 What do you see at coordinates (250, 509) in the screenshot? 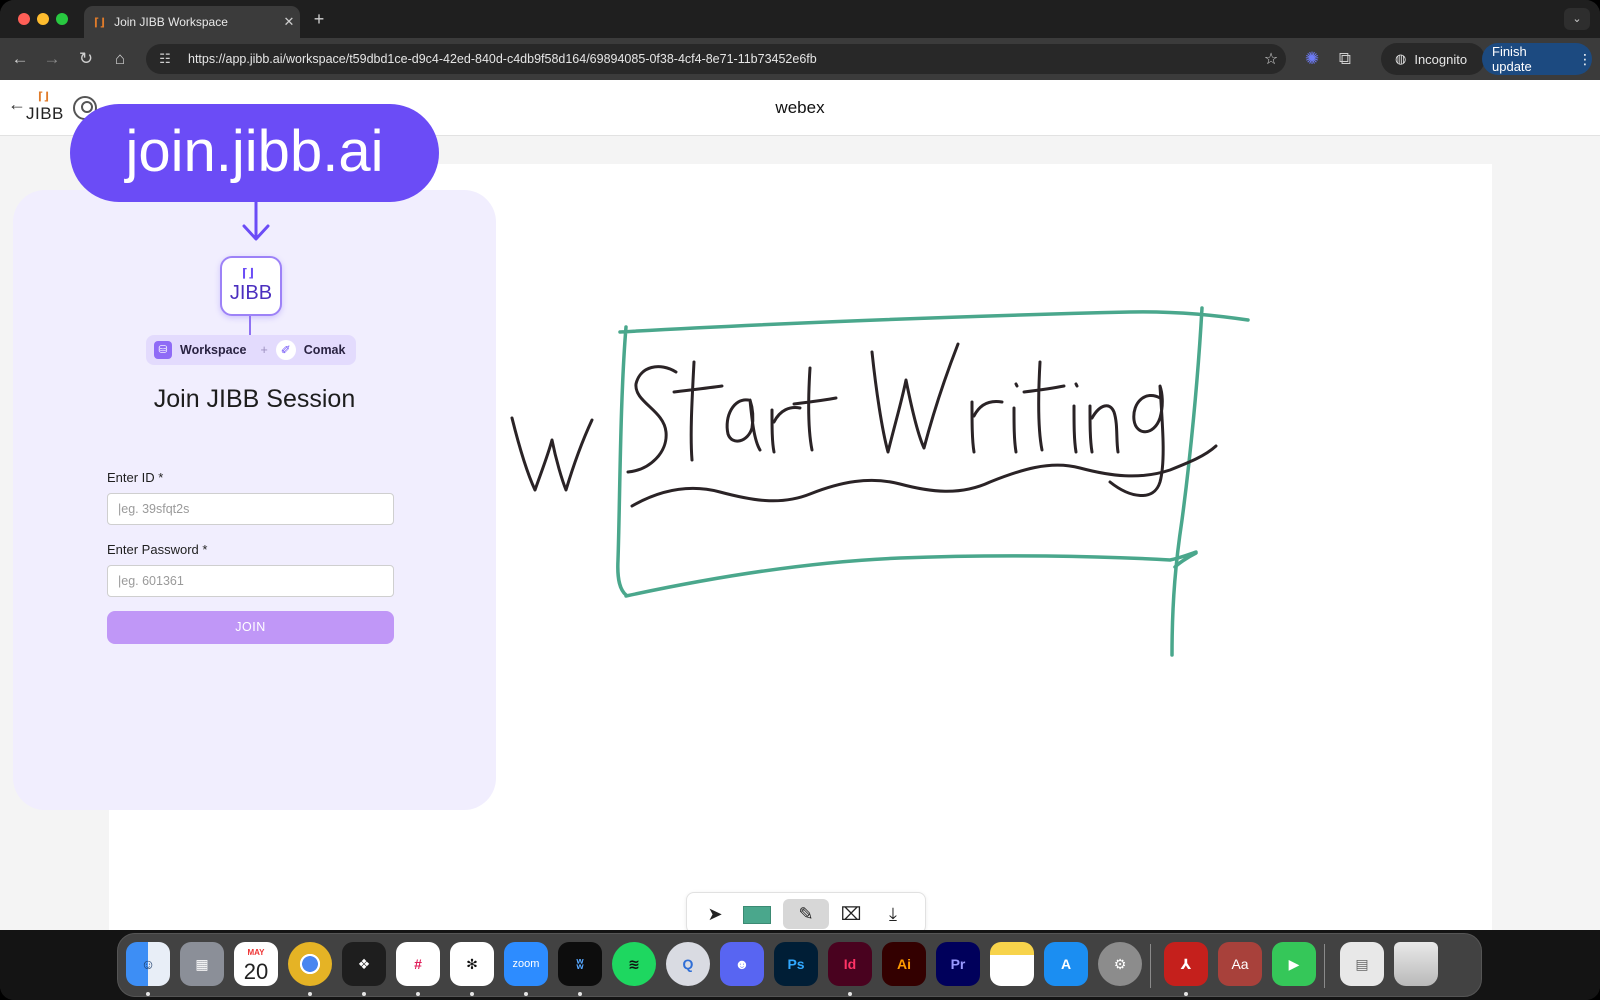
I see `session-id-input` at bounding box center [250, 509].